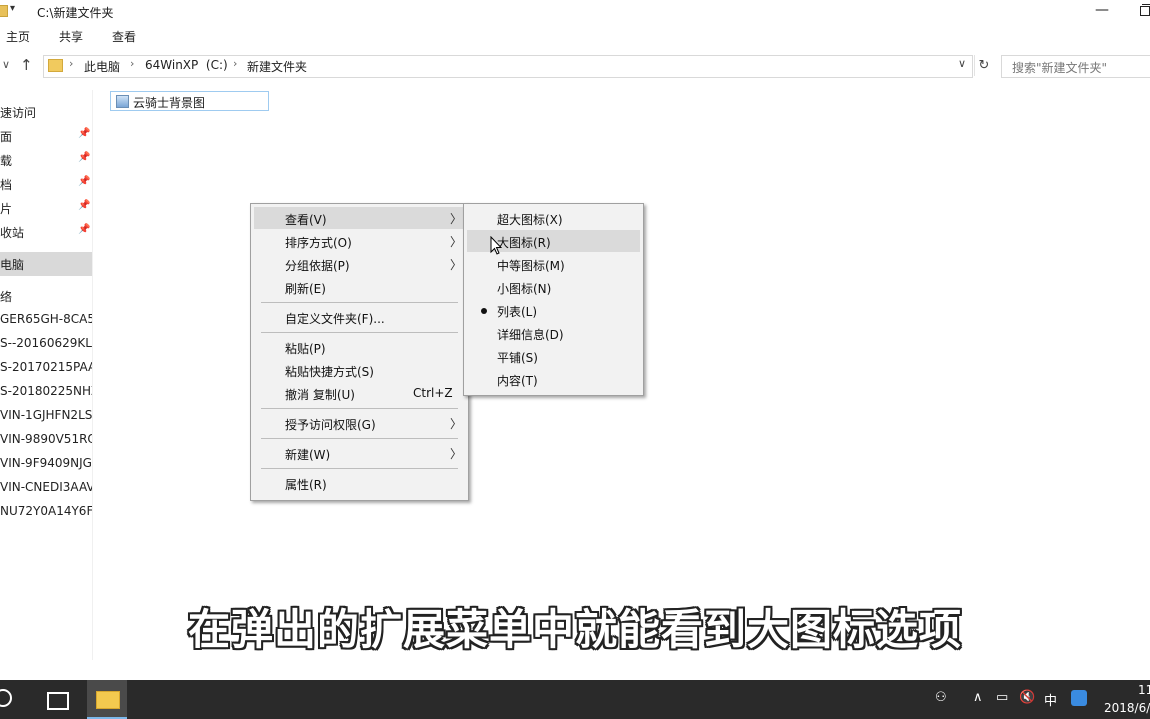  What do you see at coordinates (359, 347) in the screenshot?
I see `menu-item-paste: 粘贴(P)` at bounding box center [359, 347].